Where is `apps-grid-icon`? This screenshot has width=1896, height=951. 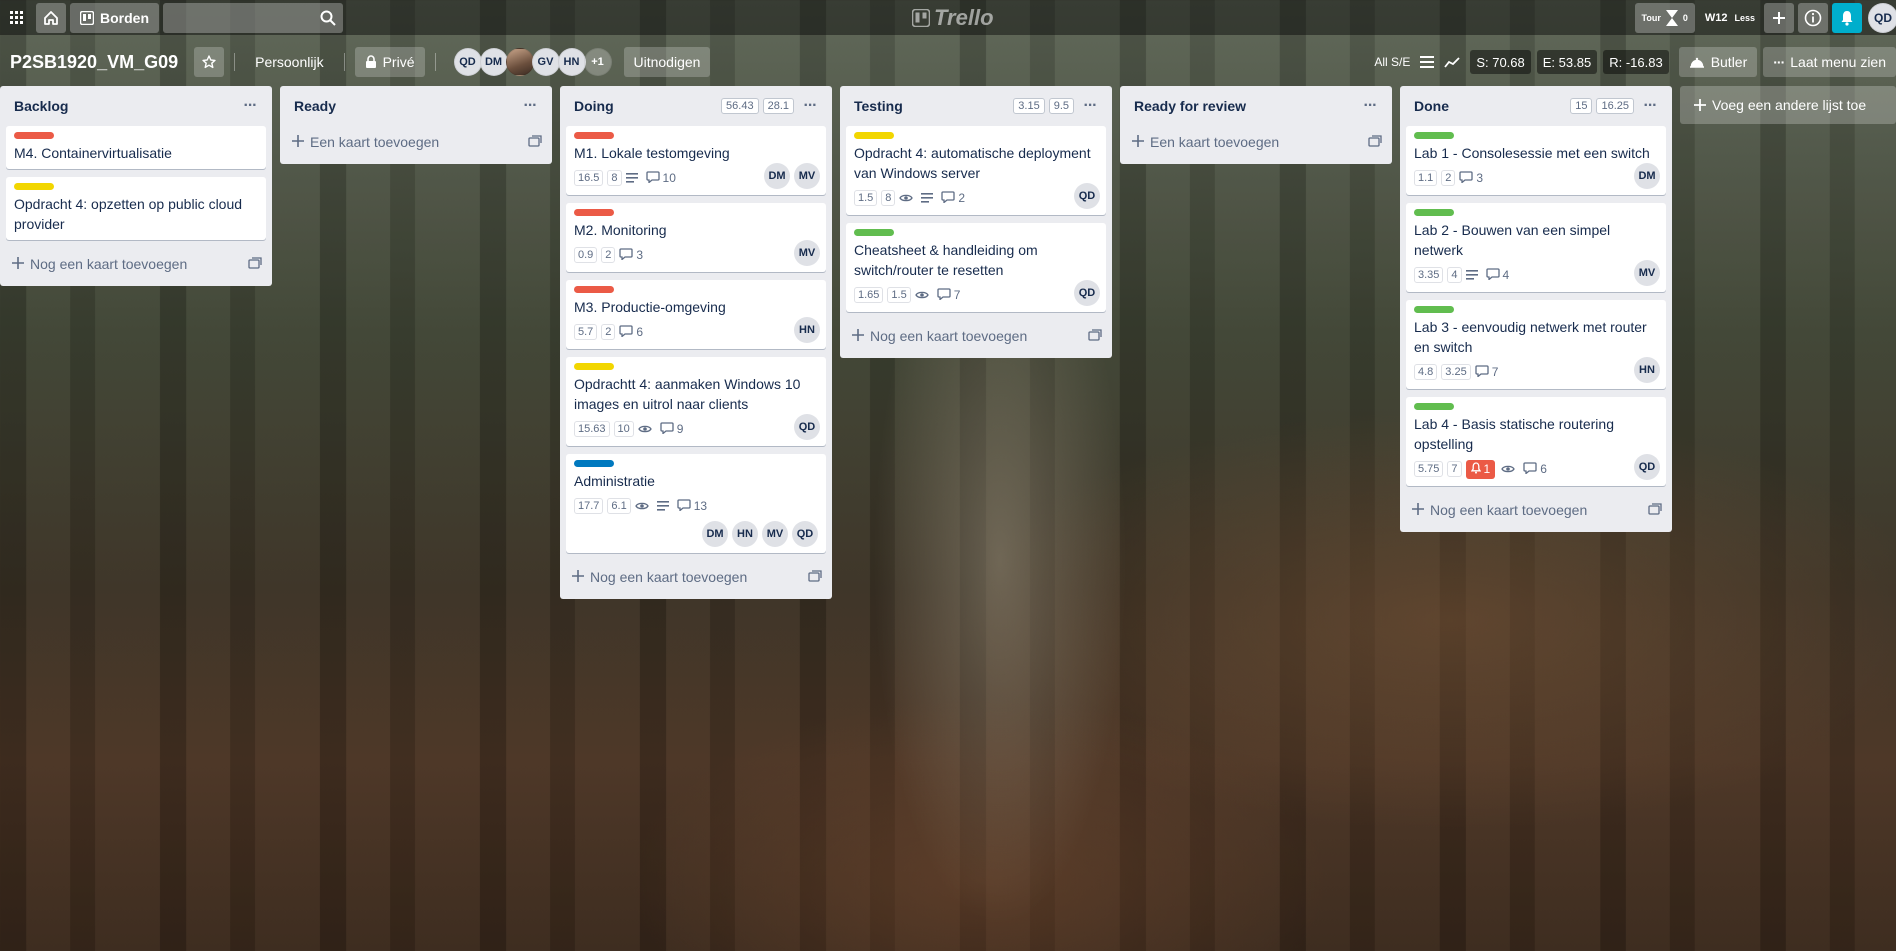
apps-grid-icon is located at coordinates (17, 18).